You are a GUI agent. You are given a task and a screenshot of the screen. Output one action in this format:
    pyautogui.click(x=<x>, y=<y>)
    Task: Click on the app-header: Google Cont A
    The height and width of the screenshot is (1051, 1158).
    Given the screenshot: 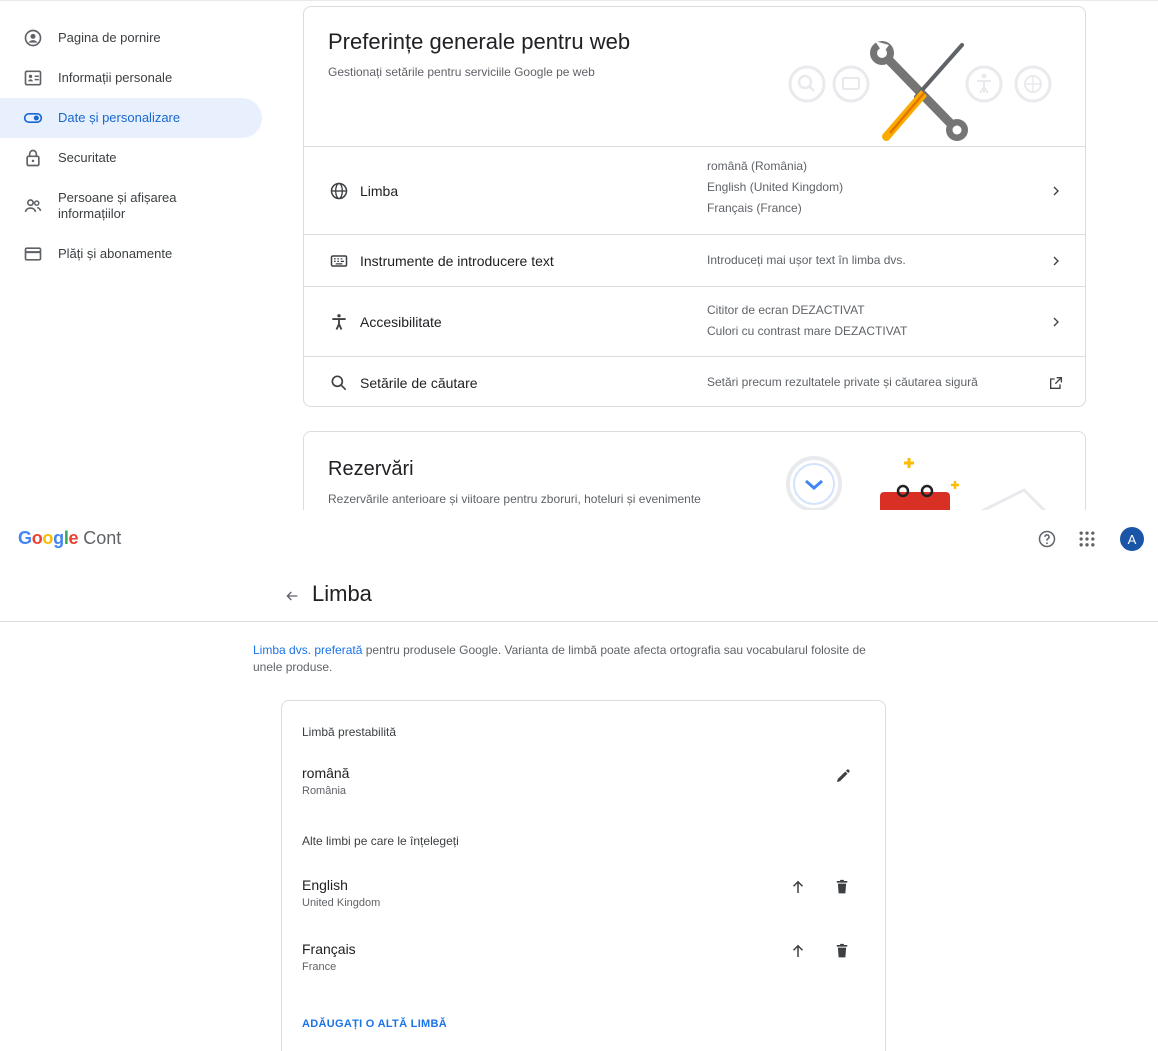 What is the action you would take?
    pyautogui.click(x=579, y=539)
    